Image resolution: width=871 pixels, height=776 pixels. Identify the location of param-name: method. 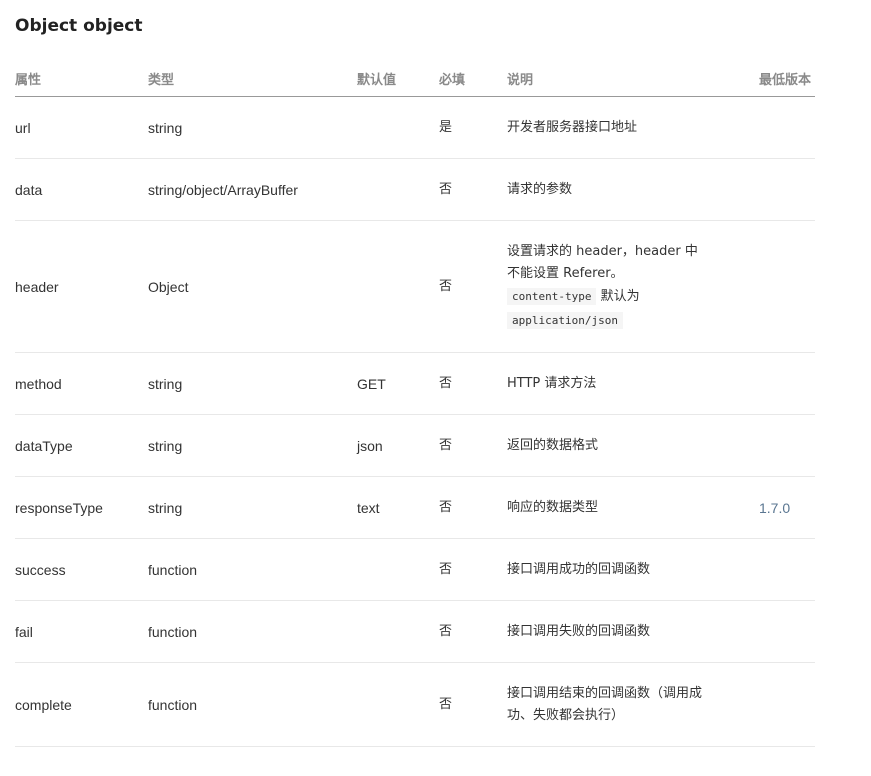
(81, 383).